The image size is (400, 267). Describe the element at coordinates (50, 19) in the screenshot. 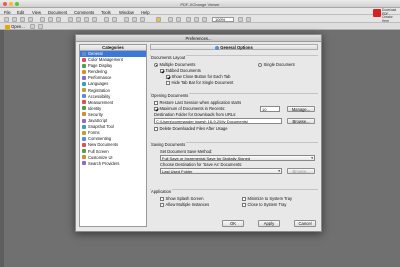

I see `select-tool-icon` at that location.